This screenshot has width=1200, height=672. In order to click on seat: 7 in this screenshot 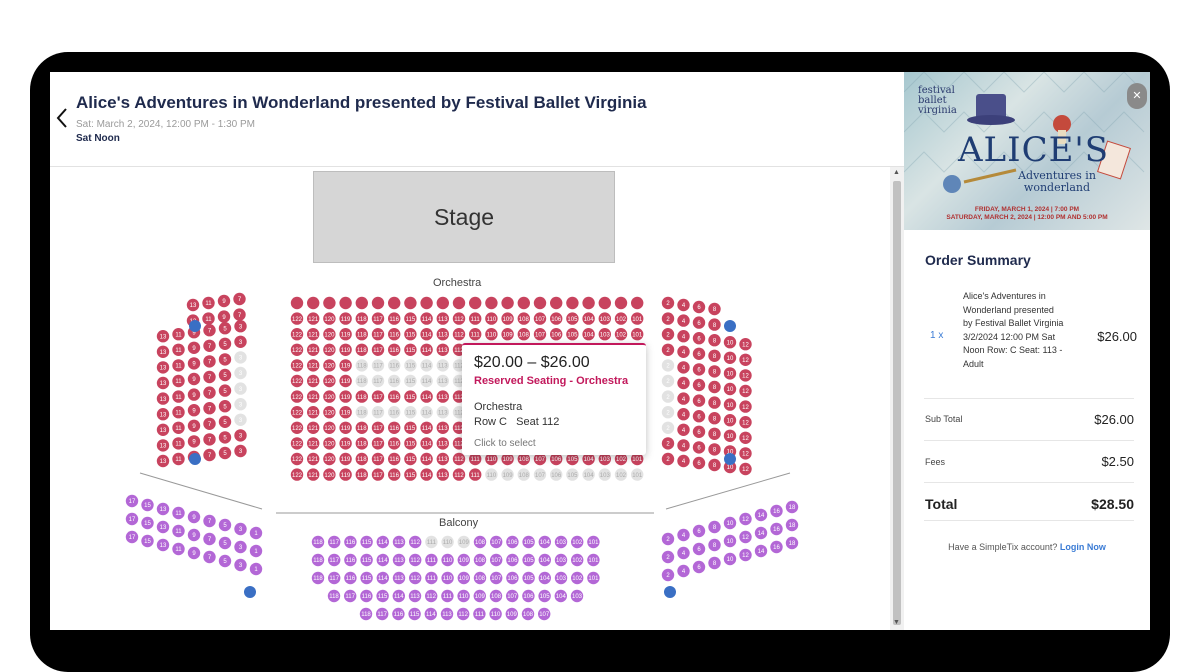, I will do `click(209, 455)`.